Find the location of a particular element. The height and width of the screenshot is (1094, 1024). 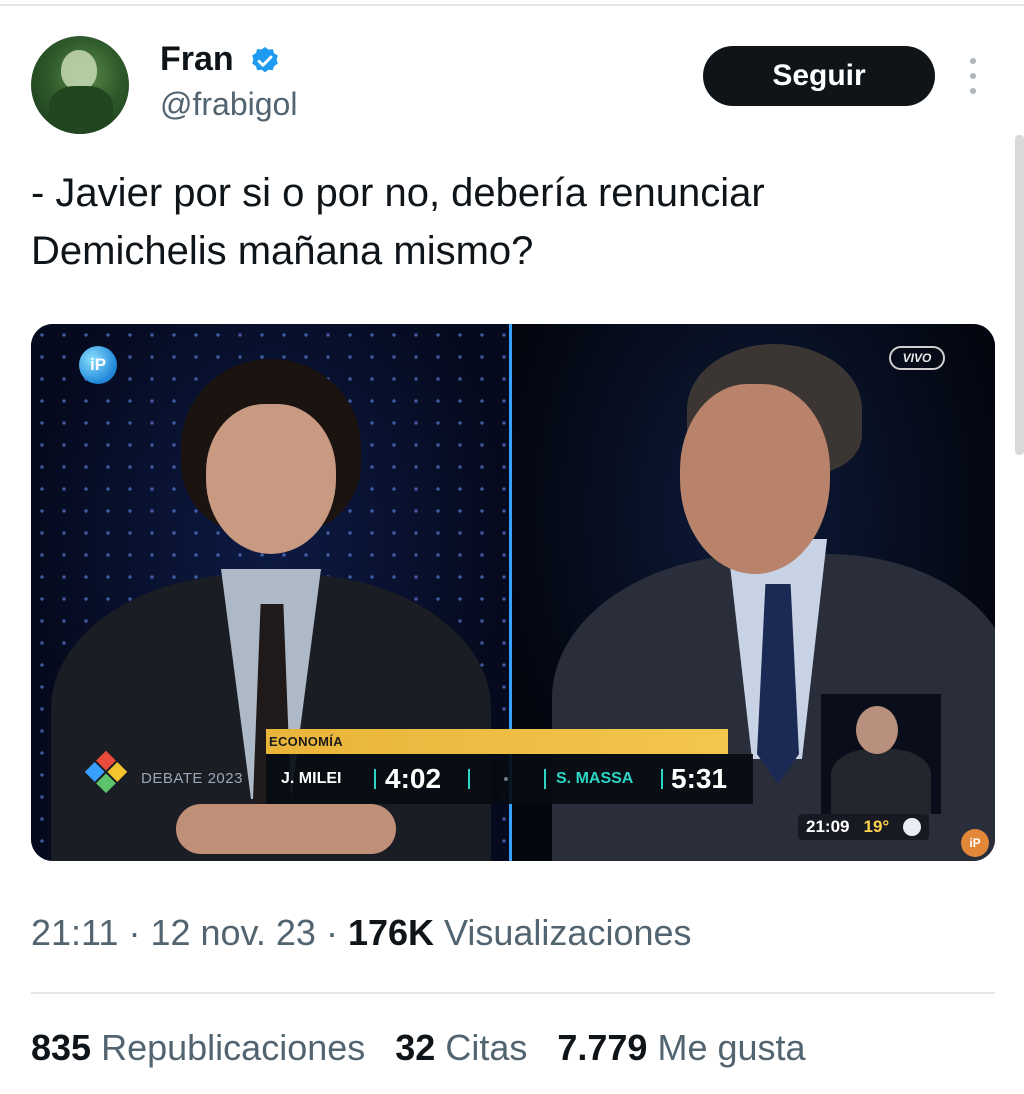

top-divider is located at coordinates (512, 5).